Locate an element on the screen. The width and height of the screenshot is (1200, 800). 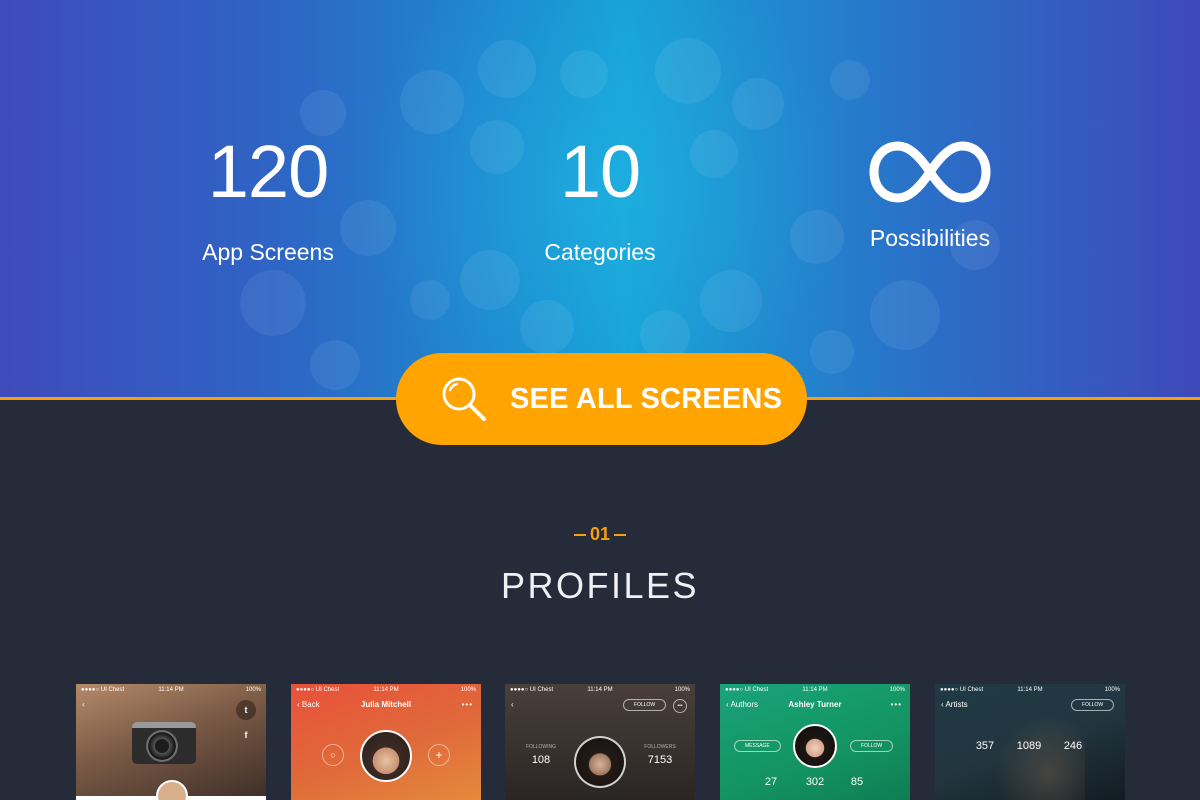
nav-bar: ‹ Authors Ashley Turner ••• is located at coordinates (815, 705).